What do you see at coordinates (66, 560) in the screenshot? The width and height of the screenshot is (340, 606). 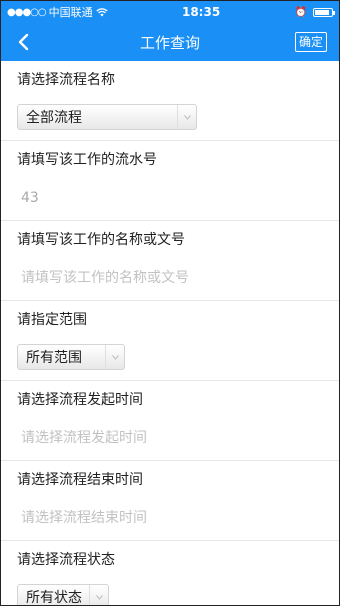 I see `status-label: 请选择流程状态` at bounding box center [66, 560].